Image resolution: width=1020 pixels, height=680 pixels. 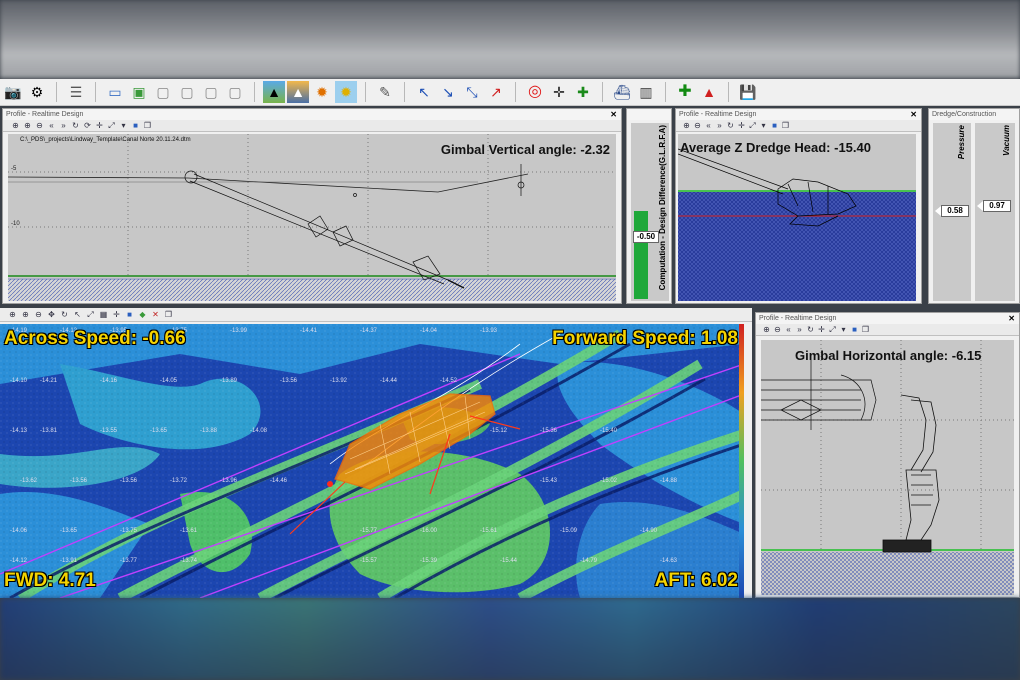 I want to click on lifebuoy-icon: ◎, so click(x=535, y=92).